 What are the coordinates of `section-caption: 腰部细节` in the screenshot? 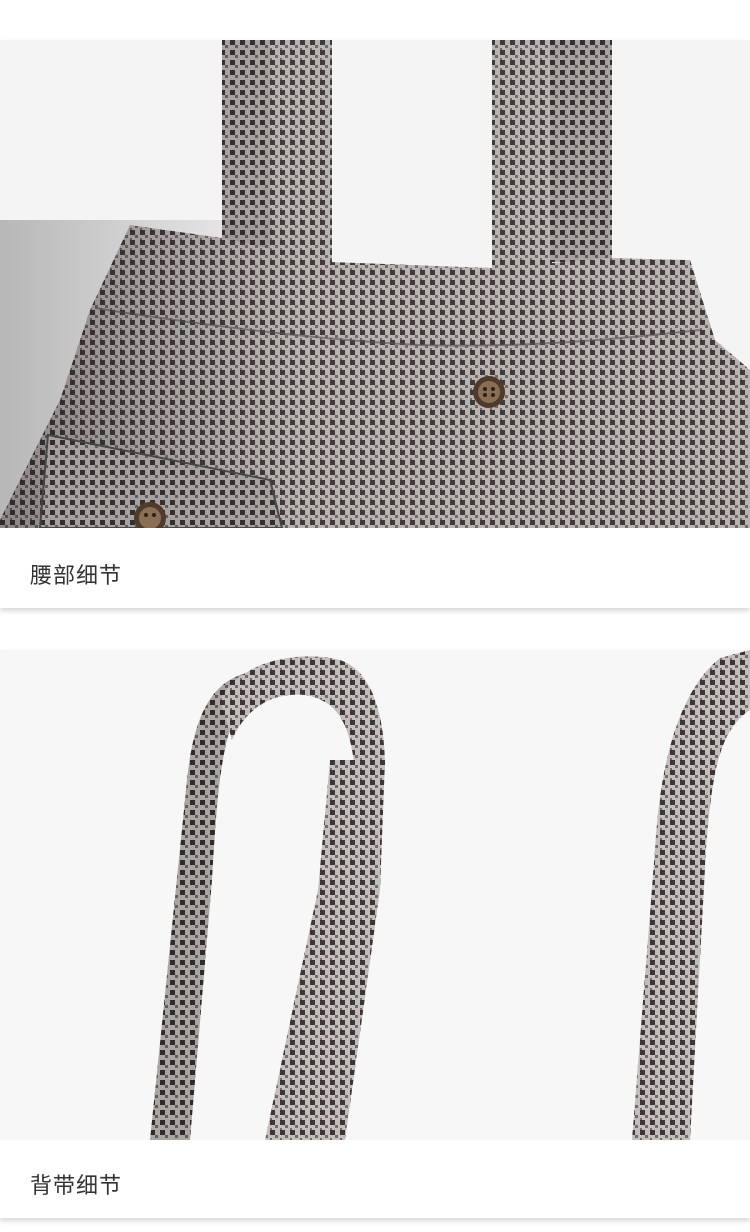 It's located at (76, 576).